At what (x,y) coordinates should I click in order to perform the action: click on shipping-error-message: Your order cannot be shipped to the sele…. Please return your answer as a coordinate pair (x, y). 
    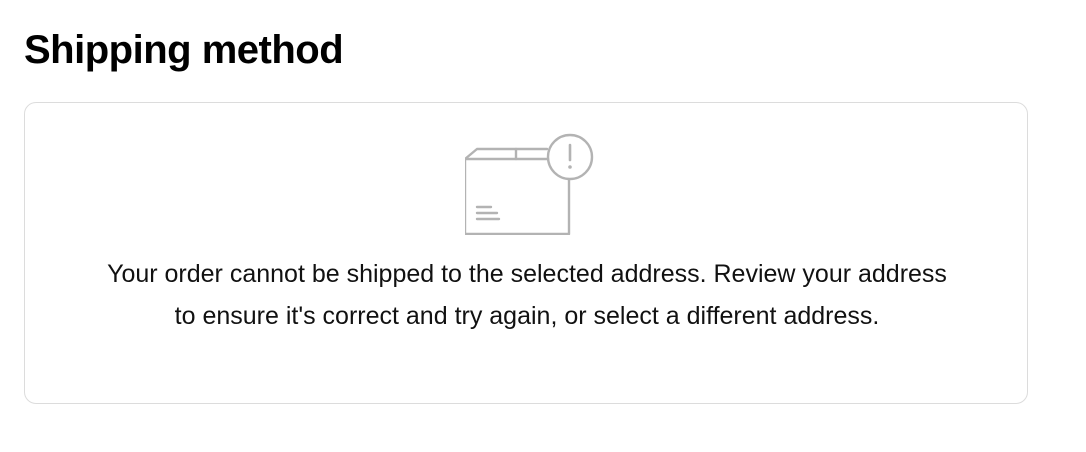
    Looking at the image, I should click on (527, 295).